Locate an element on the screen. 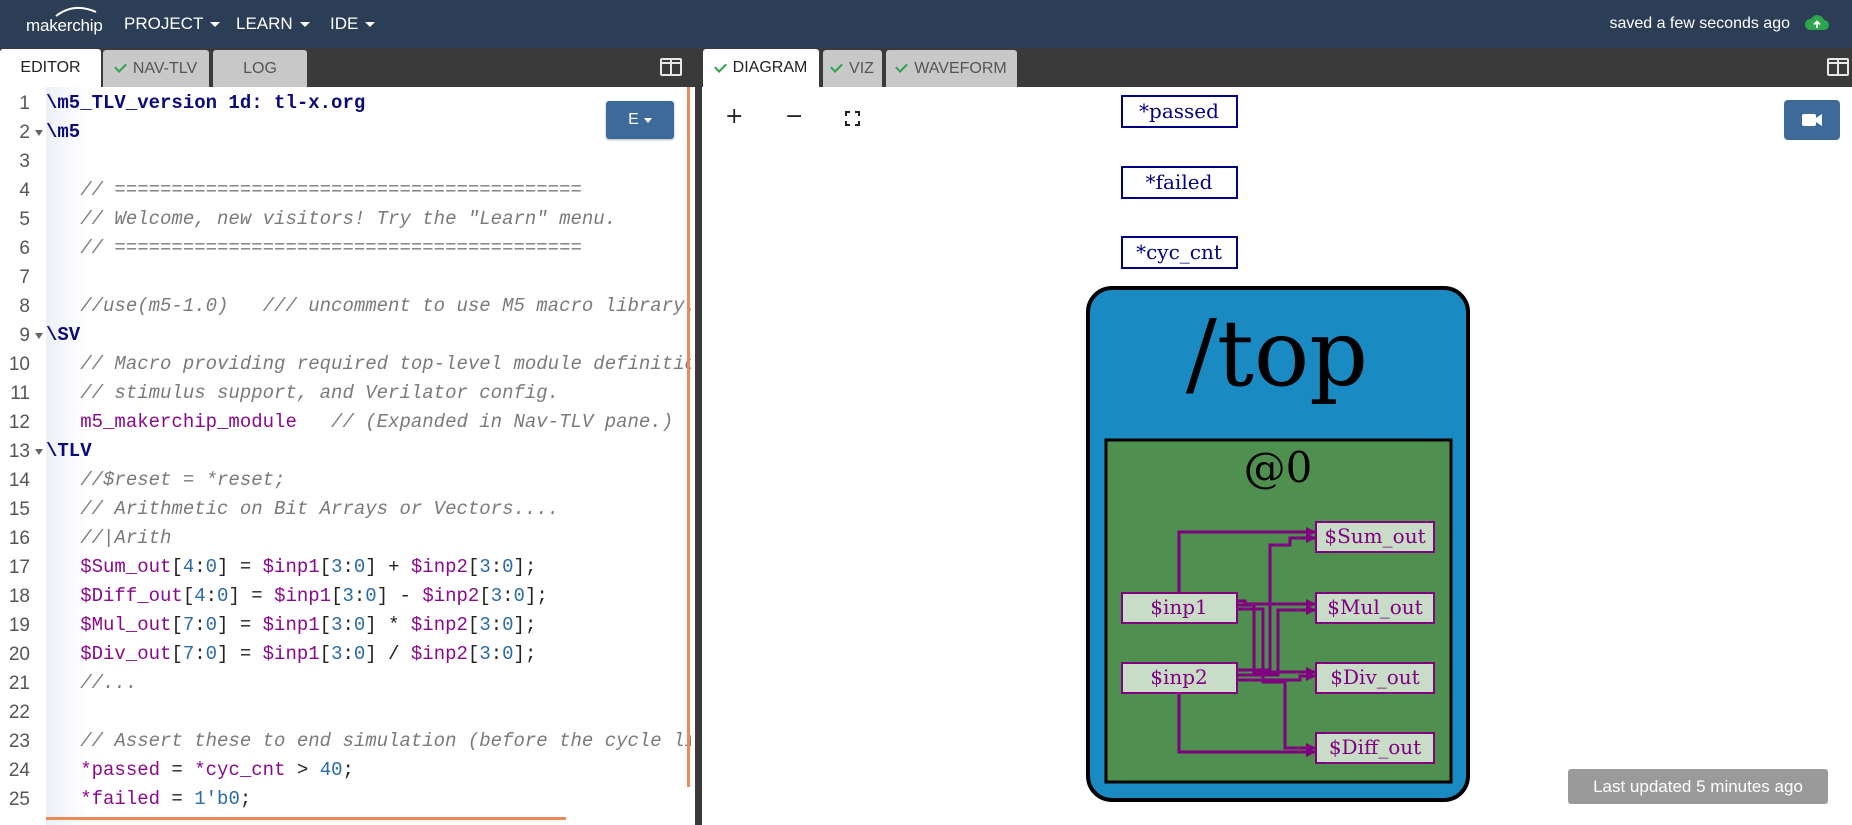 The height and width of the screenshot is (825, 1852). editor-bottom-marker is located at coordinates (306, 818).